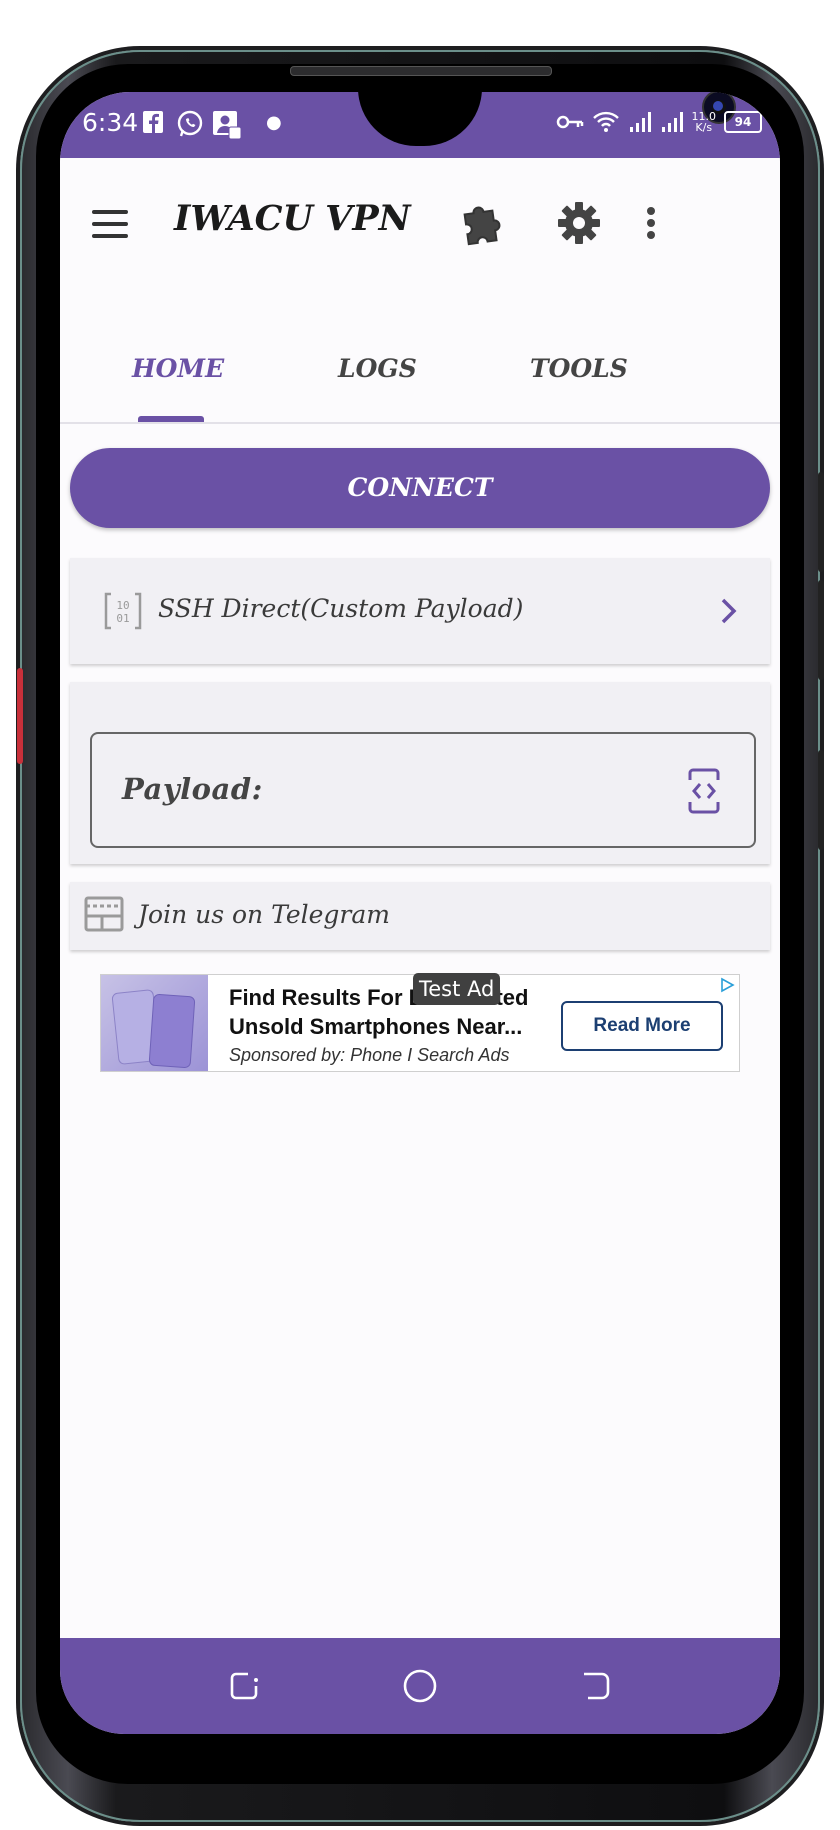 Image resolution: width=840 pixels, height=1830 pixels. What do you see at coordinates (421, 71) in the screenshot?
I see `earpiece-speaker` at bounding box center [421, 71].